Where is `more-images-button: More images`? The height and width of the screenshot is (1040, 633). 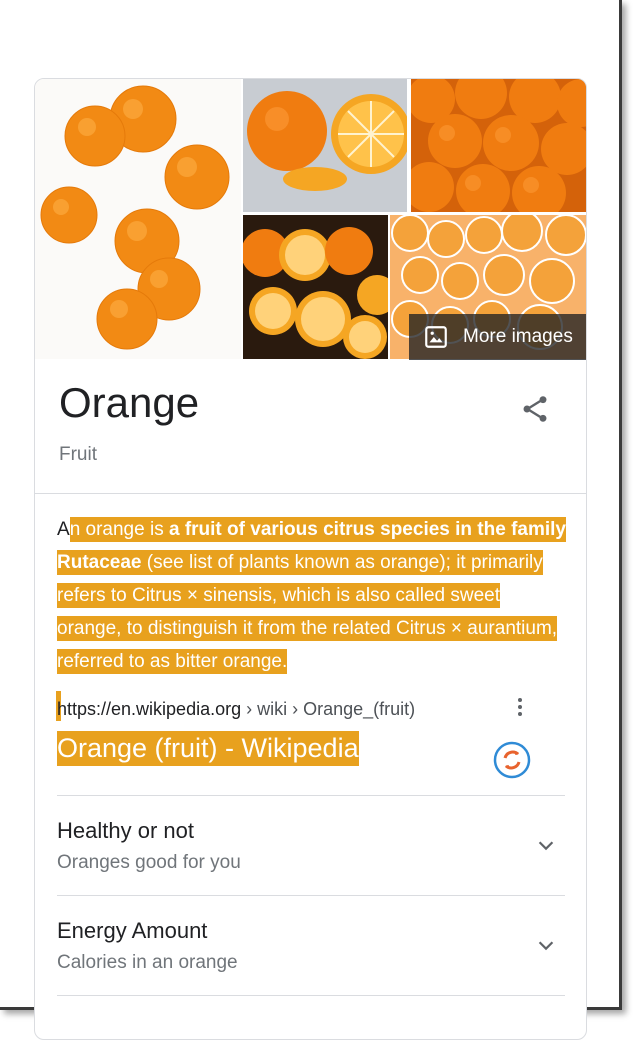 more-images-button: More images is located at coordinates (497, 337).